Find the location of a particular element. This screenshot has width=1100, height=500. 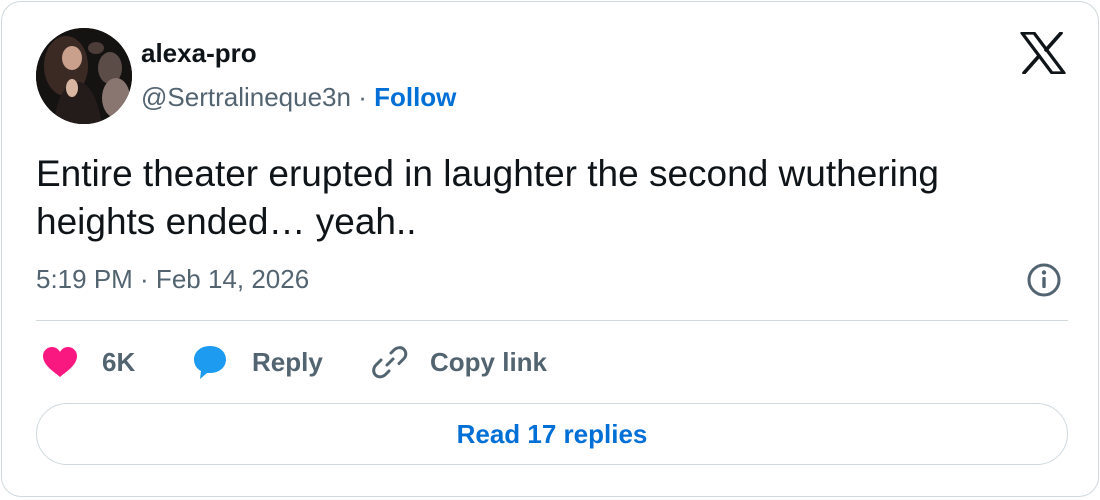

speech-bubble-icon is located at coordinates (210, 362).